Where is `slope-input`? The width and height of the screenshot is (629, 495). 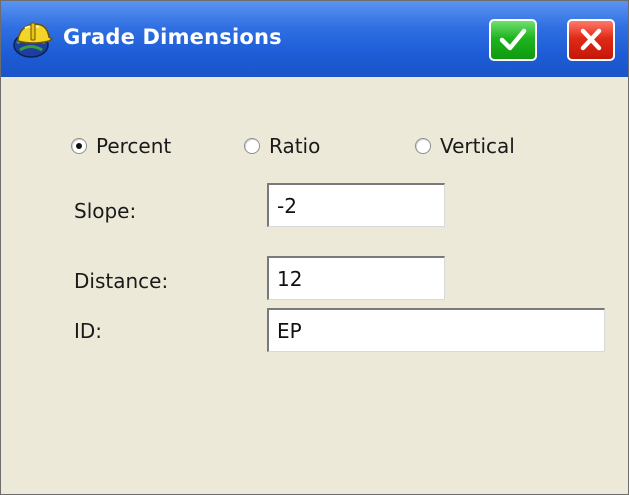 slope-input is located at coordinates (356, 205).